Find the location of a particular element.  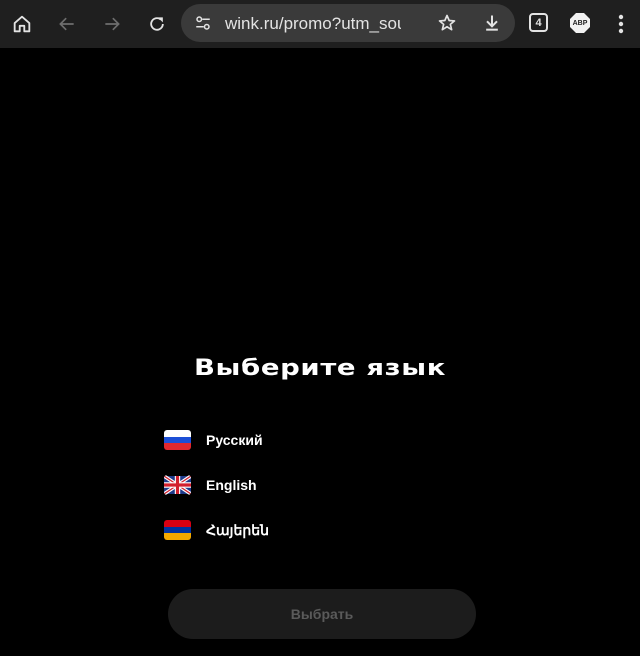

uk-flag-icon is located at coordinates (177, 485).